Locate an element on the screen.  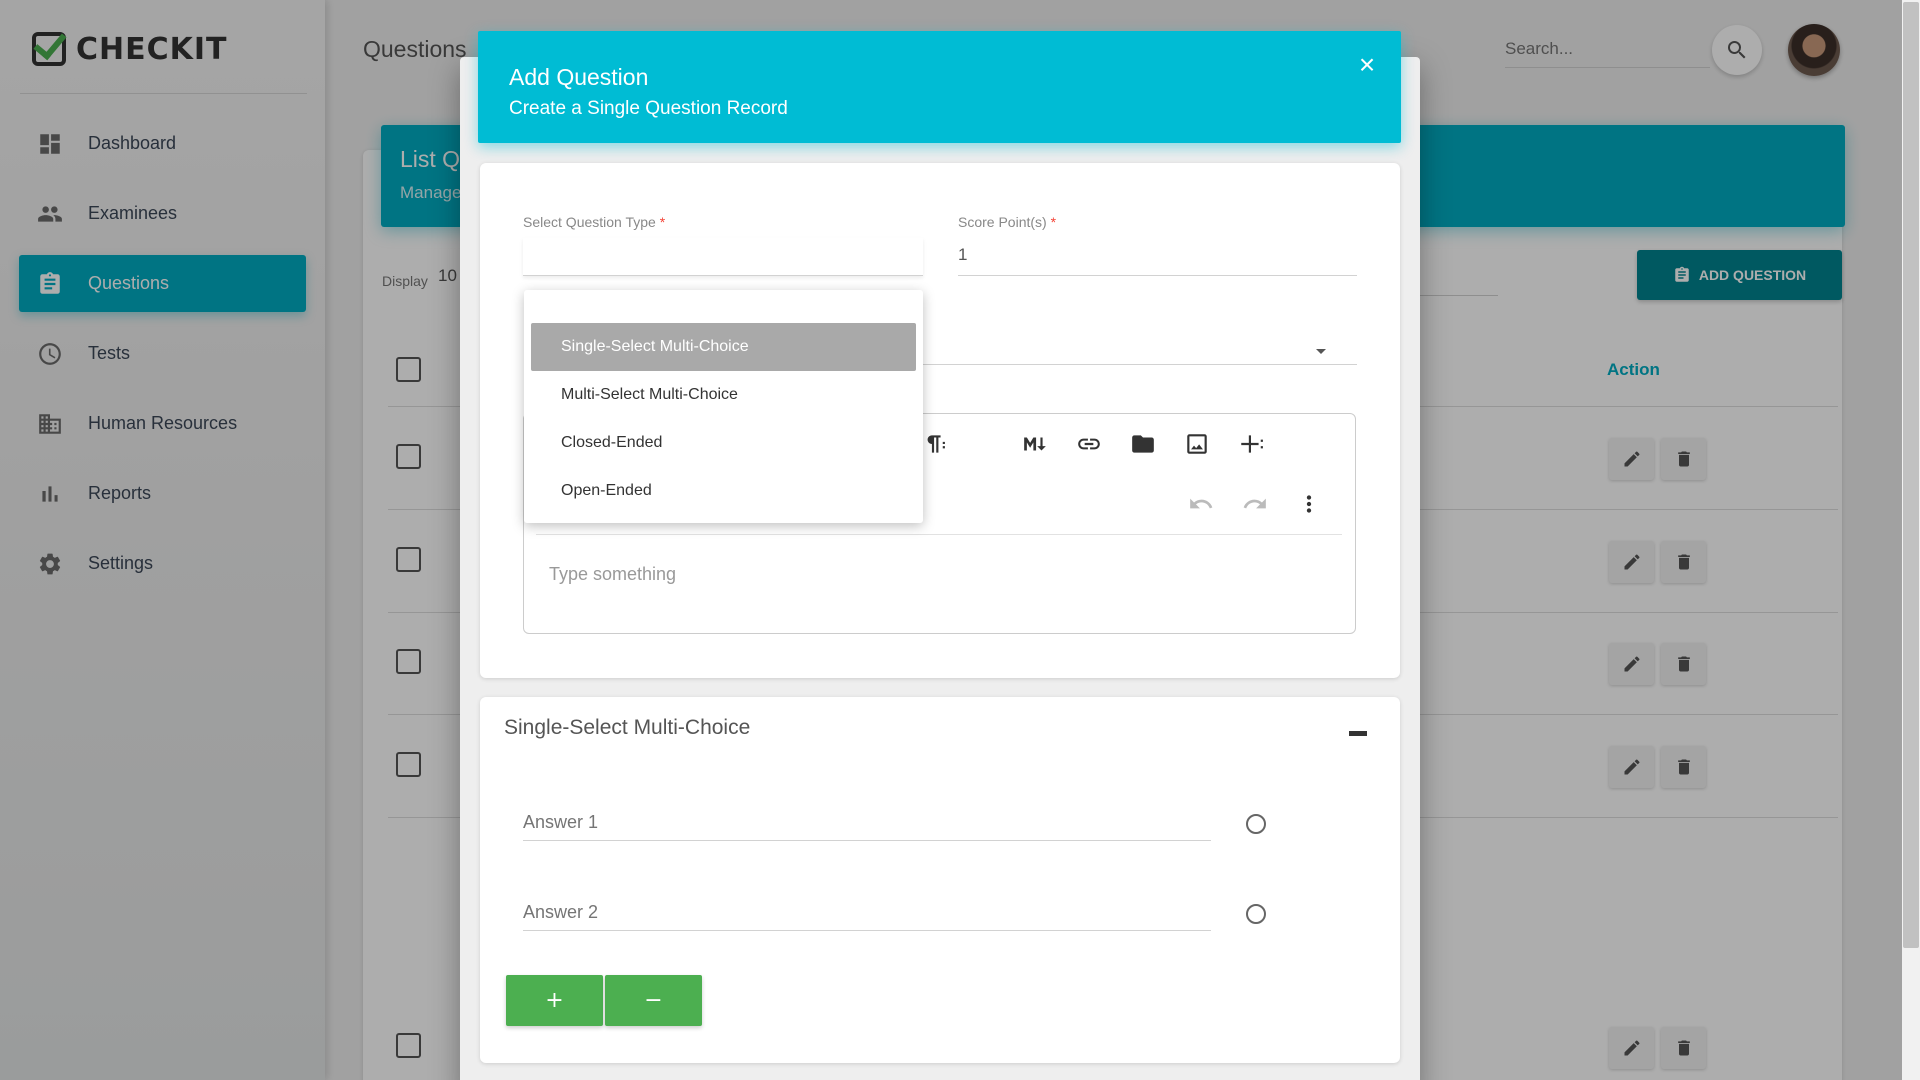
answer-2-correct-radio is located at coordinates (1256, 914).